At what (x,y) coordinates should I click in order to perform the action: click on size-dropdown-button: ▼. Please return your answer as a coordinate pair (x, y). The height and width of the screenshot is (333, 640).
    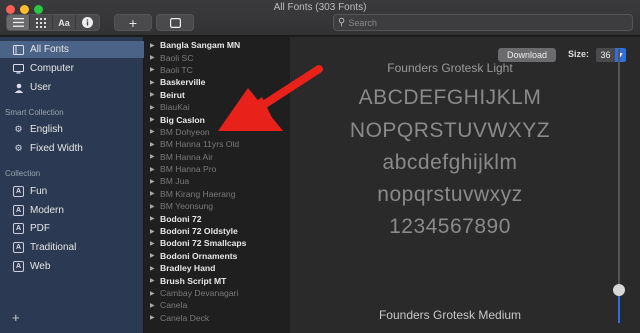
    Looking at the image, I should click on (620, 55).